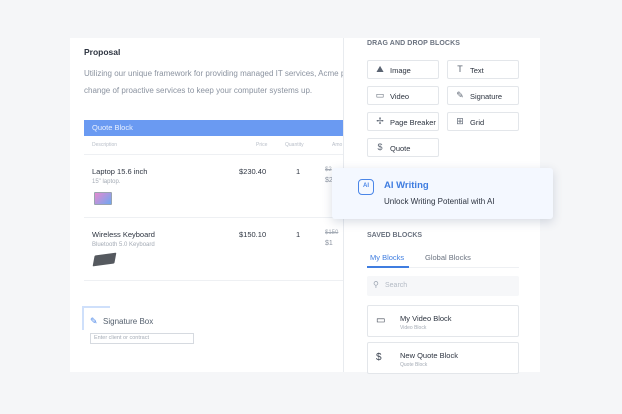 Image resolution: width=622 pixels, height=414 pixels. What do you see at coordinates (366, 187) in the screenshot?
I see `ai-icon: AI` at bounding box center [366, 187].